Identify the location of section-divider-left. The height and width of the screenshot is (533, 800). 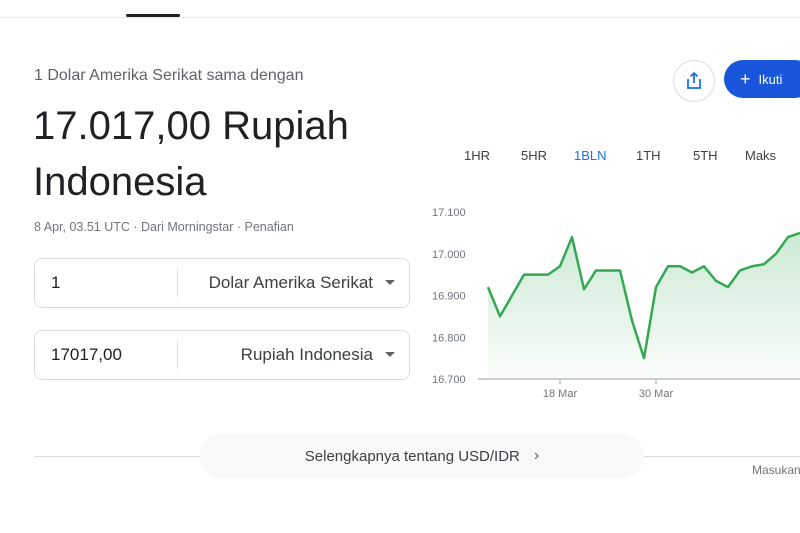
(117, 456).